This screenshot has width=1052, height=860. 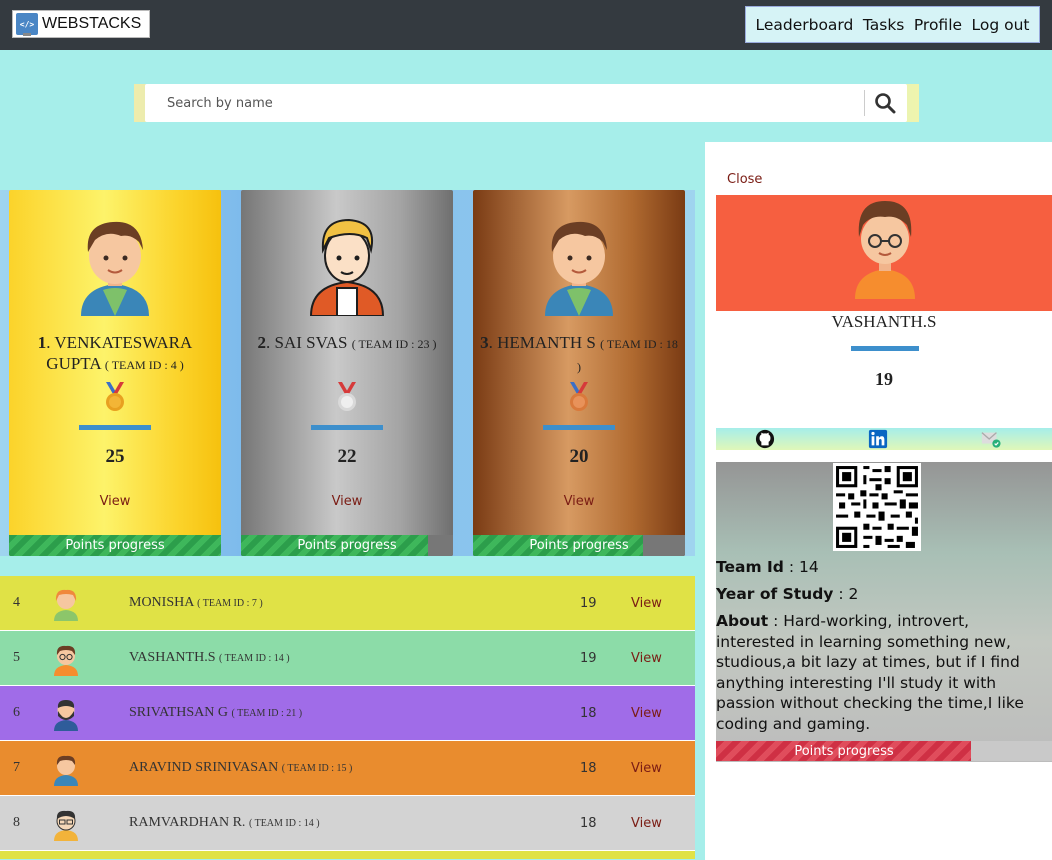 I want to click on team-id-field: Team Id : 14, so click(x=767, y=567).